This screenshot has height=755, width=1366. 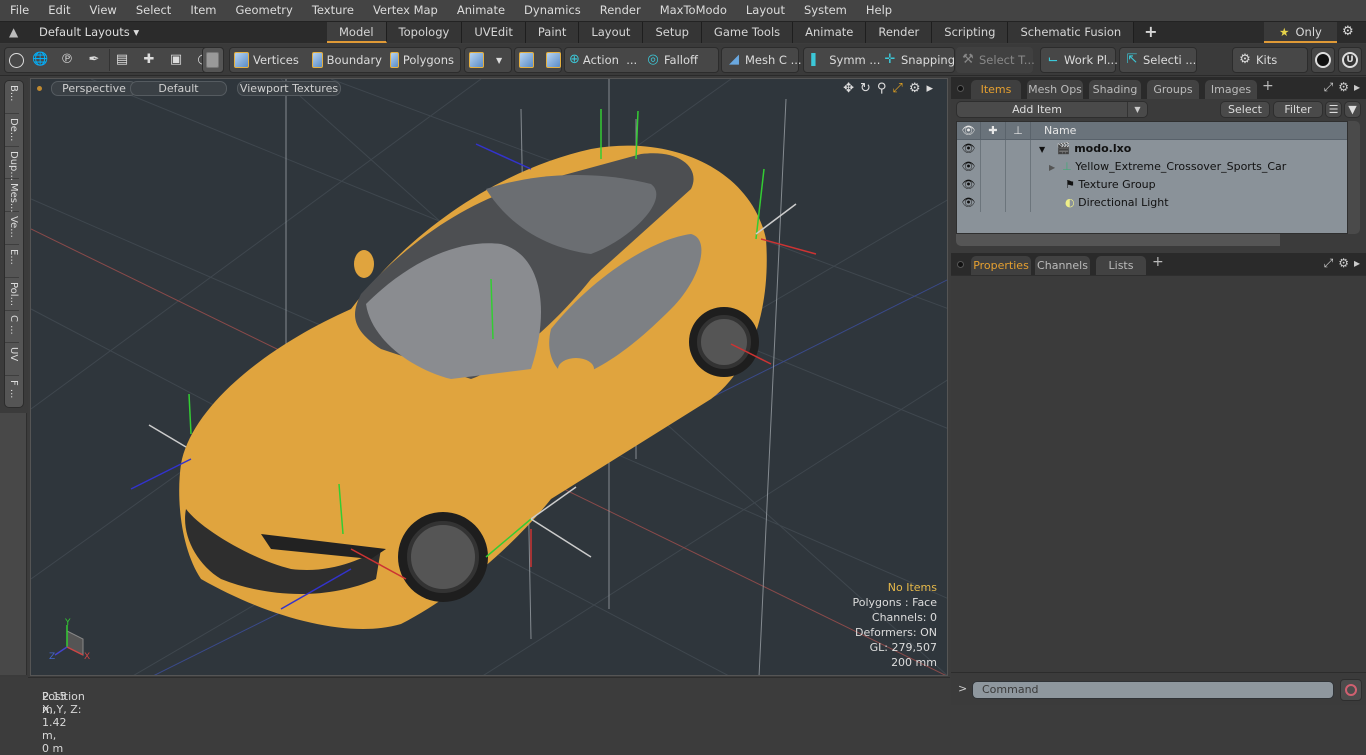 I want to click on menu-vertex-map: Vertex Map, so click(x=405, y=10).